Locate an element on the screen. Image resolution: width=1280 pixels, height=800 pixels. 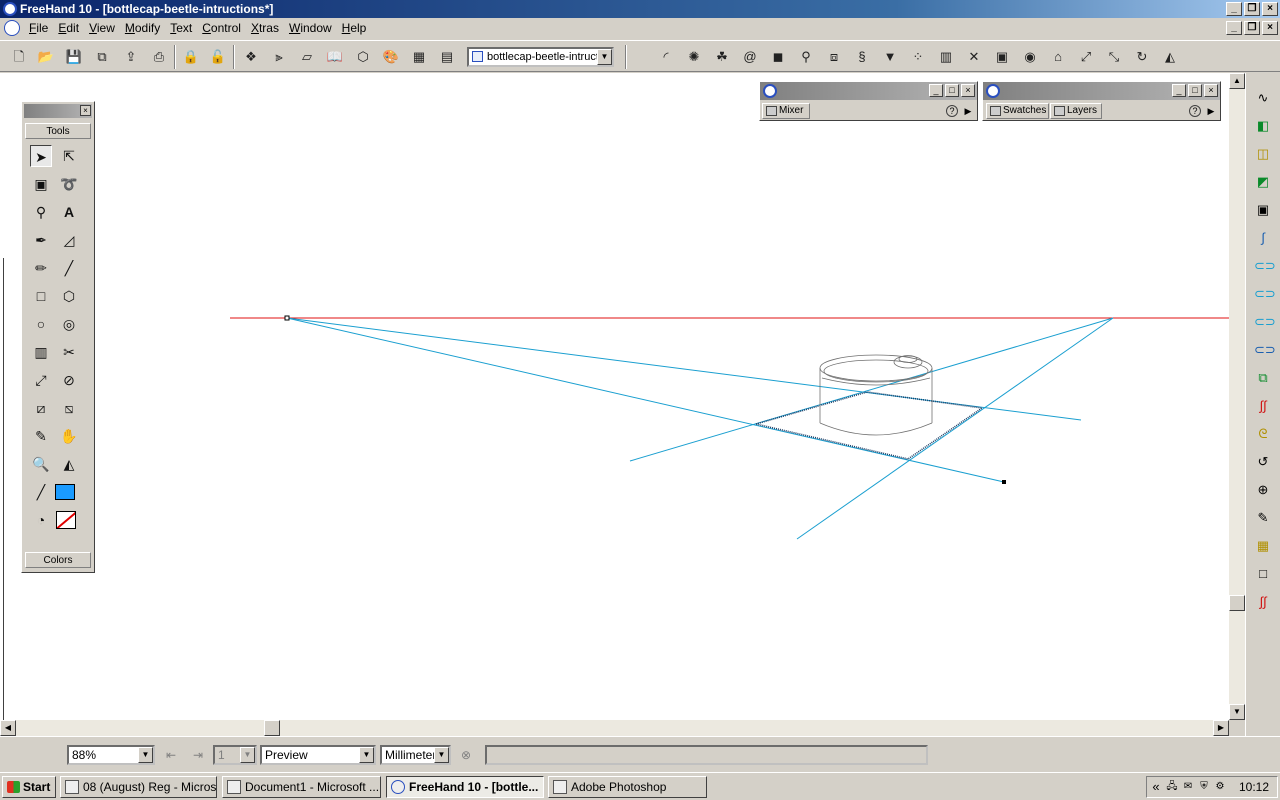
vertical-scrollbar: ▲ ▼ is located at coordinates (1237, 396).